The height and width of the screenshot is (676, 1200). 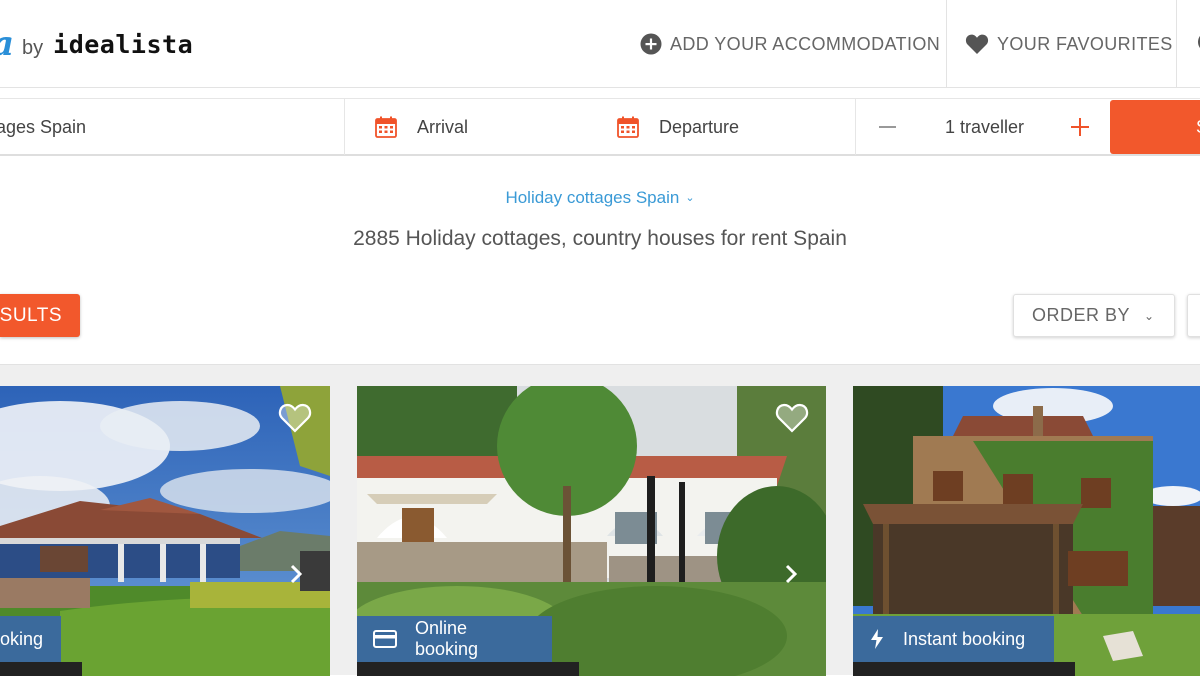 What do you see at coordinates (1081, 315) in the screenshot?
I see `order-by-label: ORDER BY` at bounding box center [1081, 315].